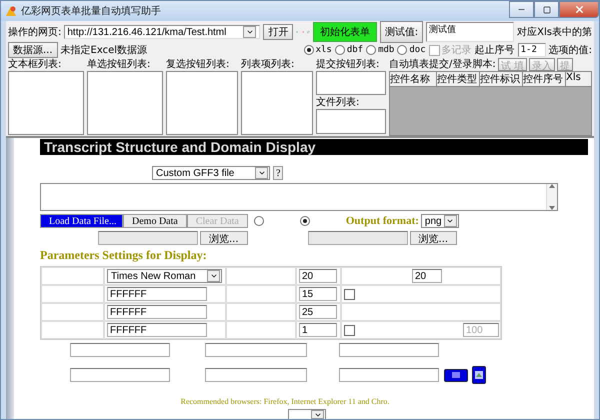 This screenshot has width=600, height=420. Describe the element at coordinates (457, 50) in the screenshot. I see `multi-record-label: 多记录` at that location.